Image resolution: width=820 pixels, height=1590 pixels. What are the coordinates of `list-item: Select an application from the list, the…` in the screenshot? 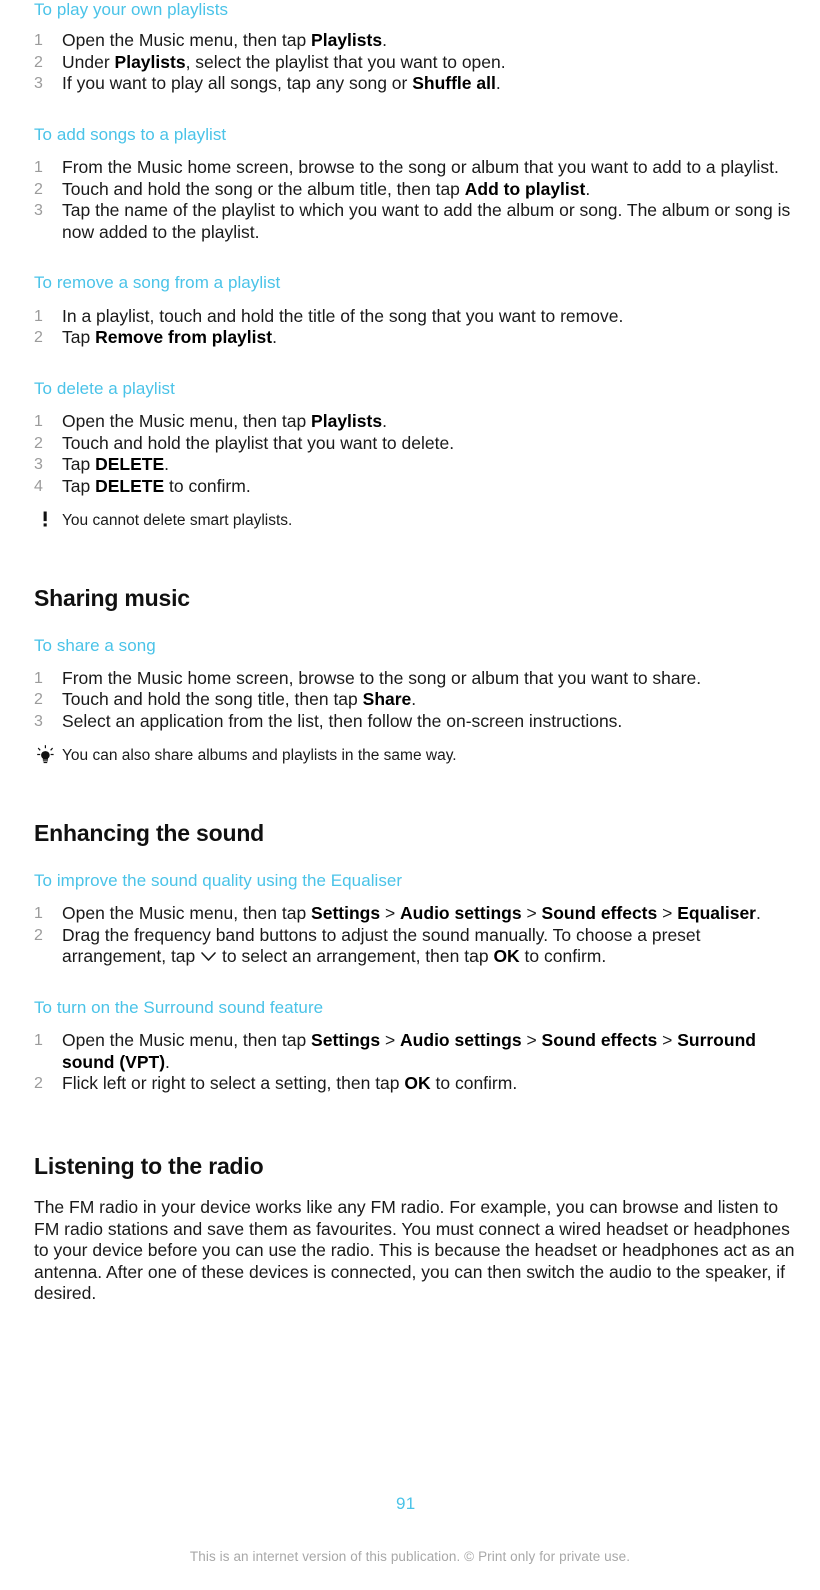 It's located at (415, 722).